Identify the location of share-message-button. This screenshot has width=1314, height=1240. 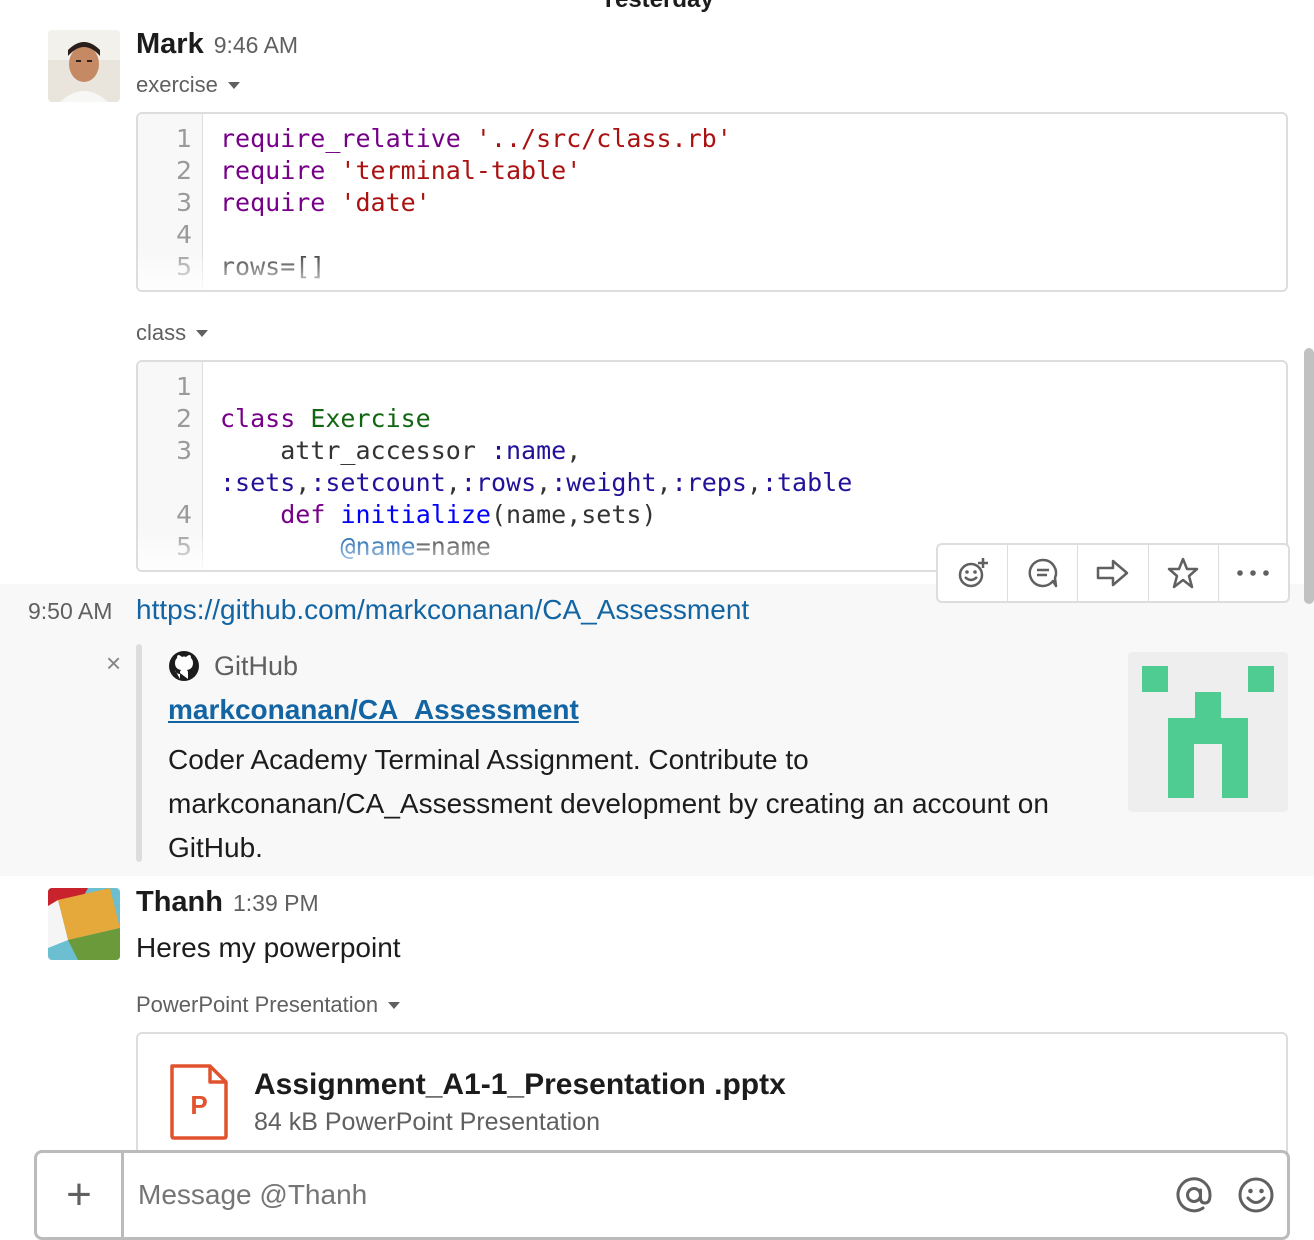
(1113, 573).